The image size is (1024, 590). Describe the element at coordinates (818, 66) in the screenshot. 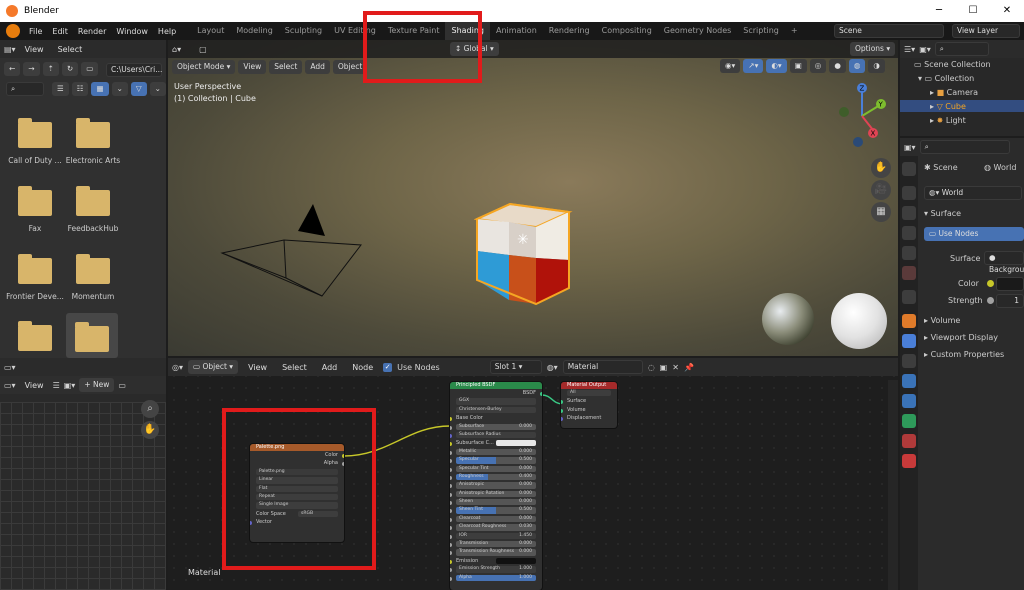

I see `wireframe-shading-icon: ◎` at that location.